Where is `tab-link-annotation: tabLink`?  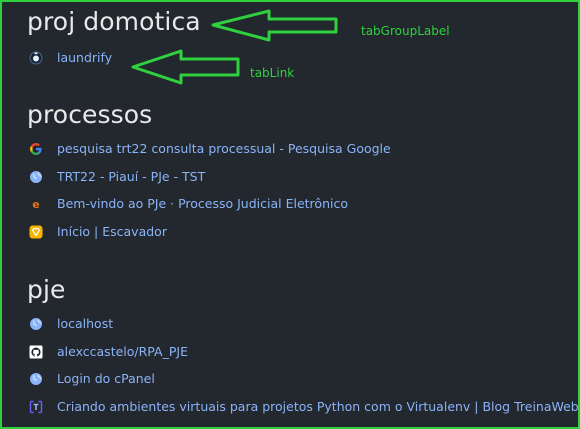 tab-link-annotation: tabLink is located at coordinates (272, 73).